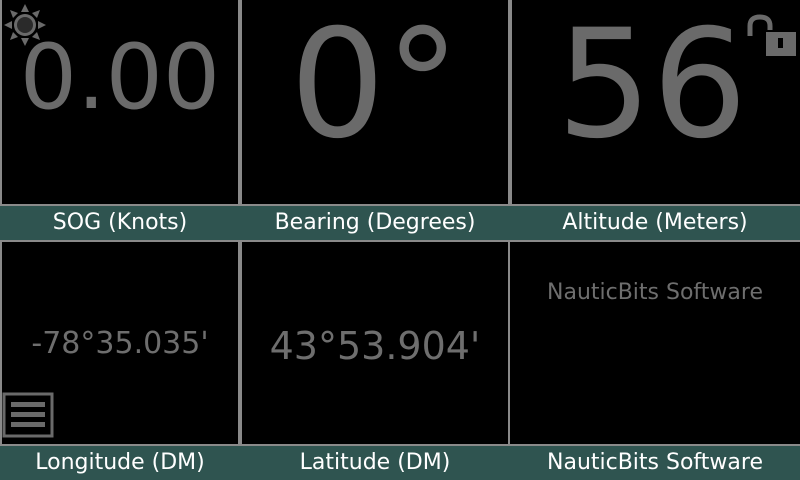 This screenshot has width=800, height=480. I want to click on latitude-value: 43°53.904', so click(375, 346).